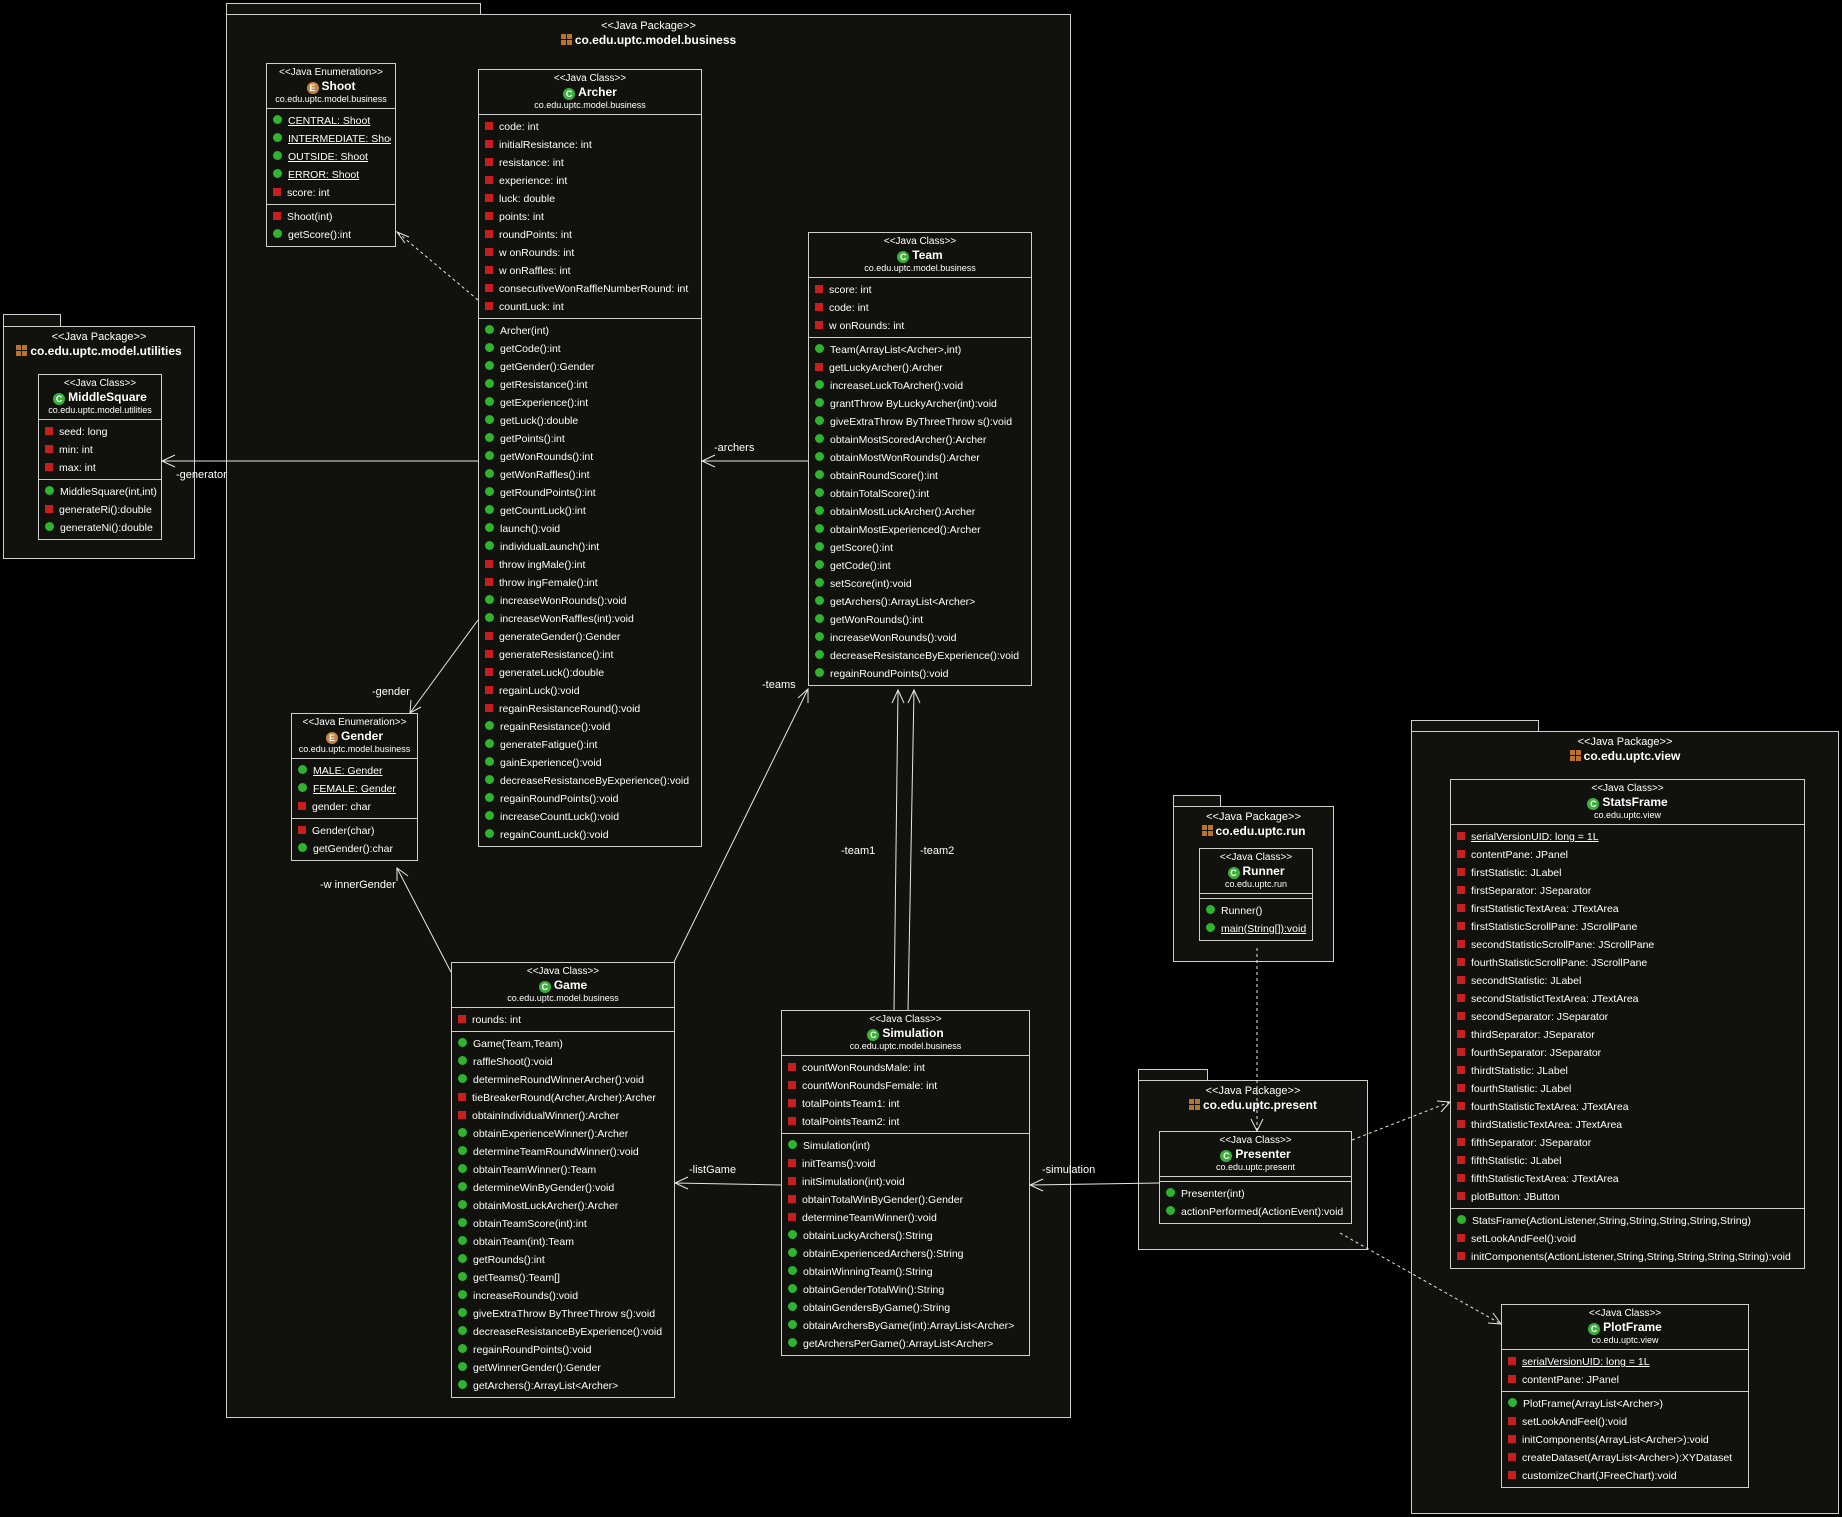 Image resolution: width=1842 pixels, height=1517 pixels. I want to click on edge-label-teams: -teams, so click(779, 685).